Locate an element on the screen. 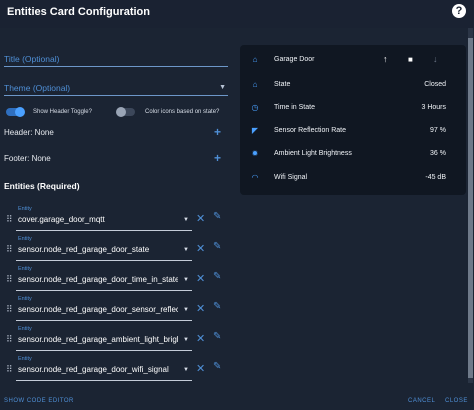 The image size is (474, 410). entity-value: cover.garage_door_mqtt is located at coordinates (61, 219).